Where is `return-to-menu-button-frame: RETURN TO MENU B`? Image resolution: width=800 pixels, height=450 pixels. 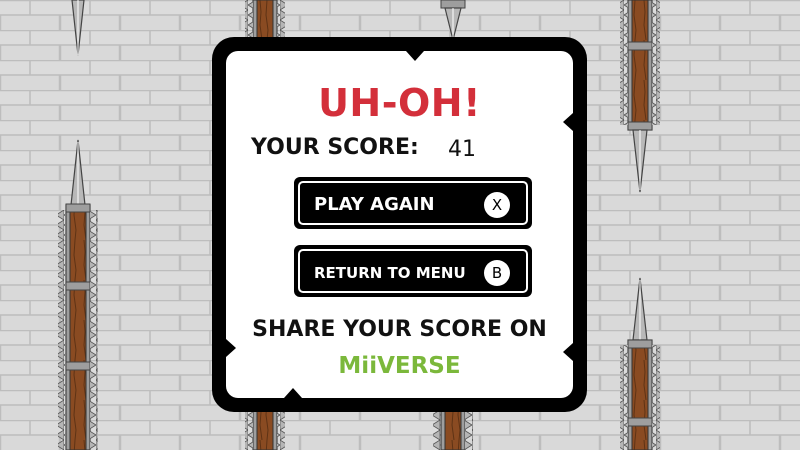
return-to-menu-button-frame: RETURN TO MENU B is located at coordinates (413, 271).